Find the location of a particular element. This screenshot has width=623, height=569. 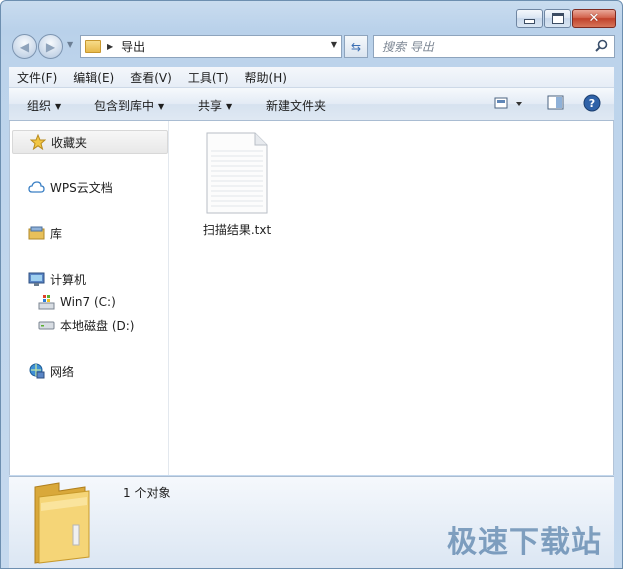

network-icon is located at coordinates (36, 371).